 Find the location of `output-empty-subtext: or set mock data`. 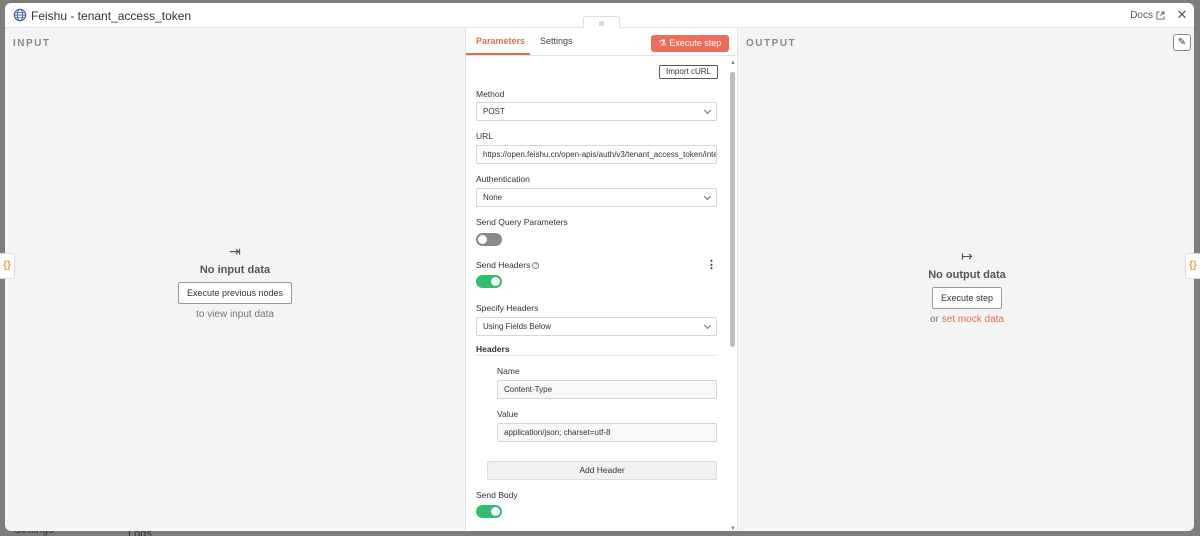

output-empty-subtext: or set mock data is located at coordinates (967, 319).